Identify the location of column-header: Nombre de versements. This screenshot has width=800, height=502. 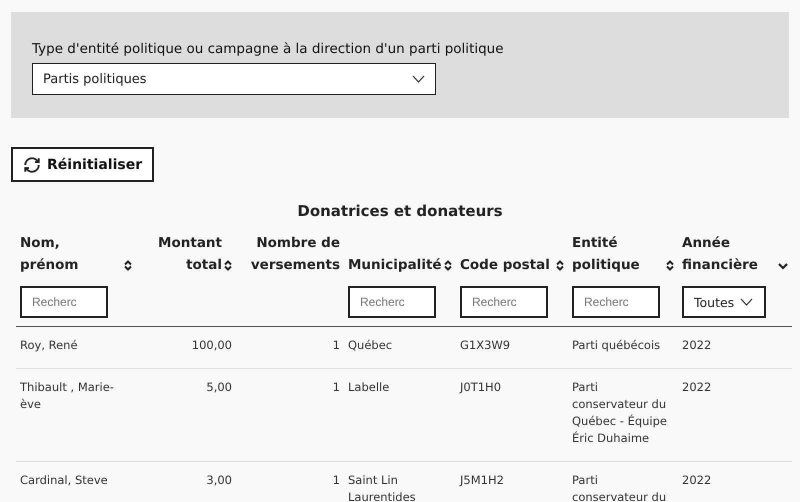
(295, 254).